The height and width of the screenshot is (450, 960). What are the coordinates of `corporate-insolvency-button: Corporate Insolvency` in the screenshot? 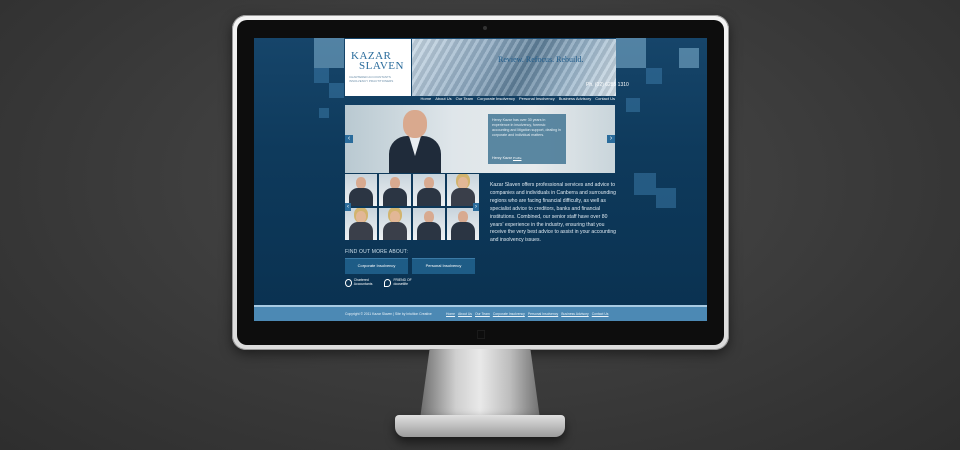 It's located at (376, 266).